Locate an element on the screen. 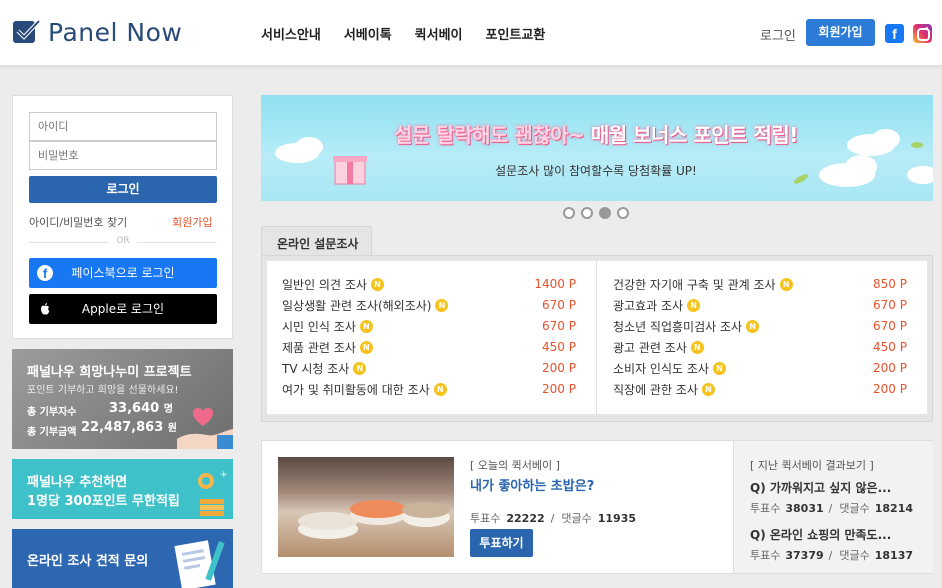 Image resolution: width=942 pixels, height=588 pixels. banner-headline: 설문 탈락해도 괜찮아~ 매월 보너스 포인트 적립! is located at coordinates (596, 135).